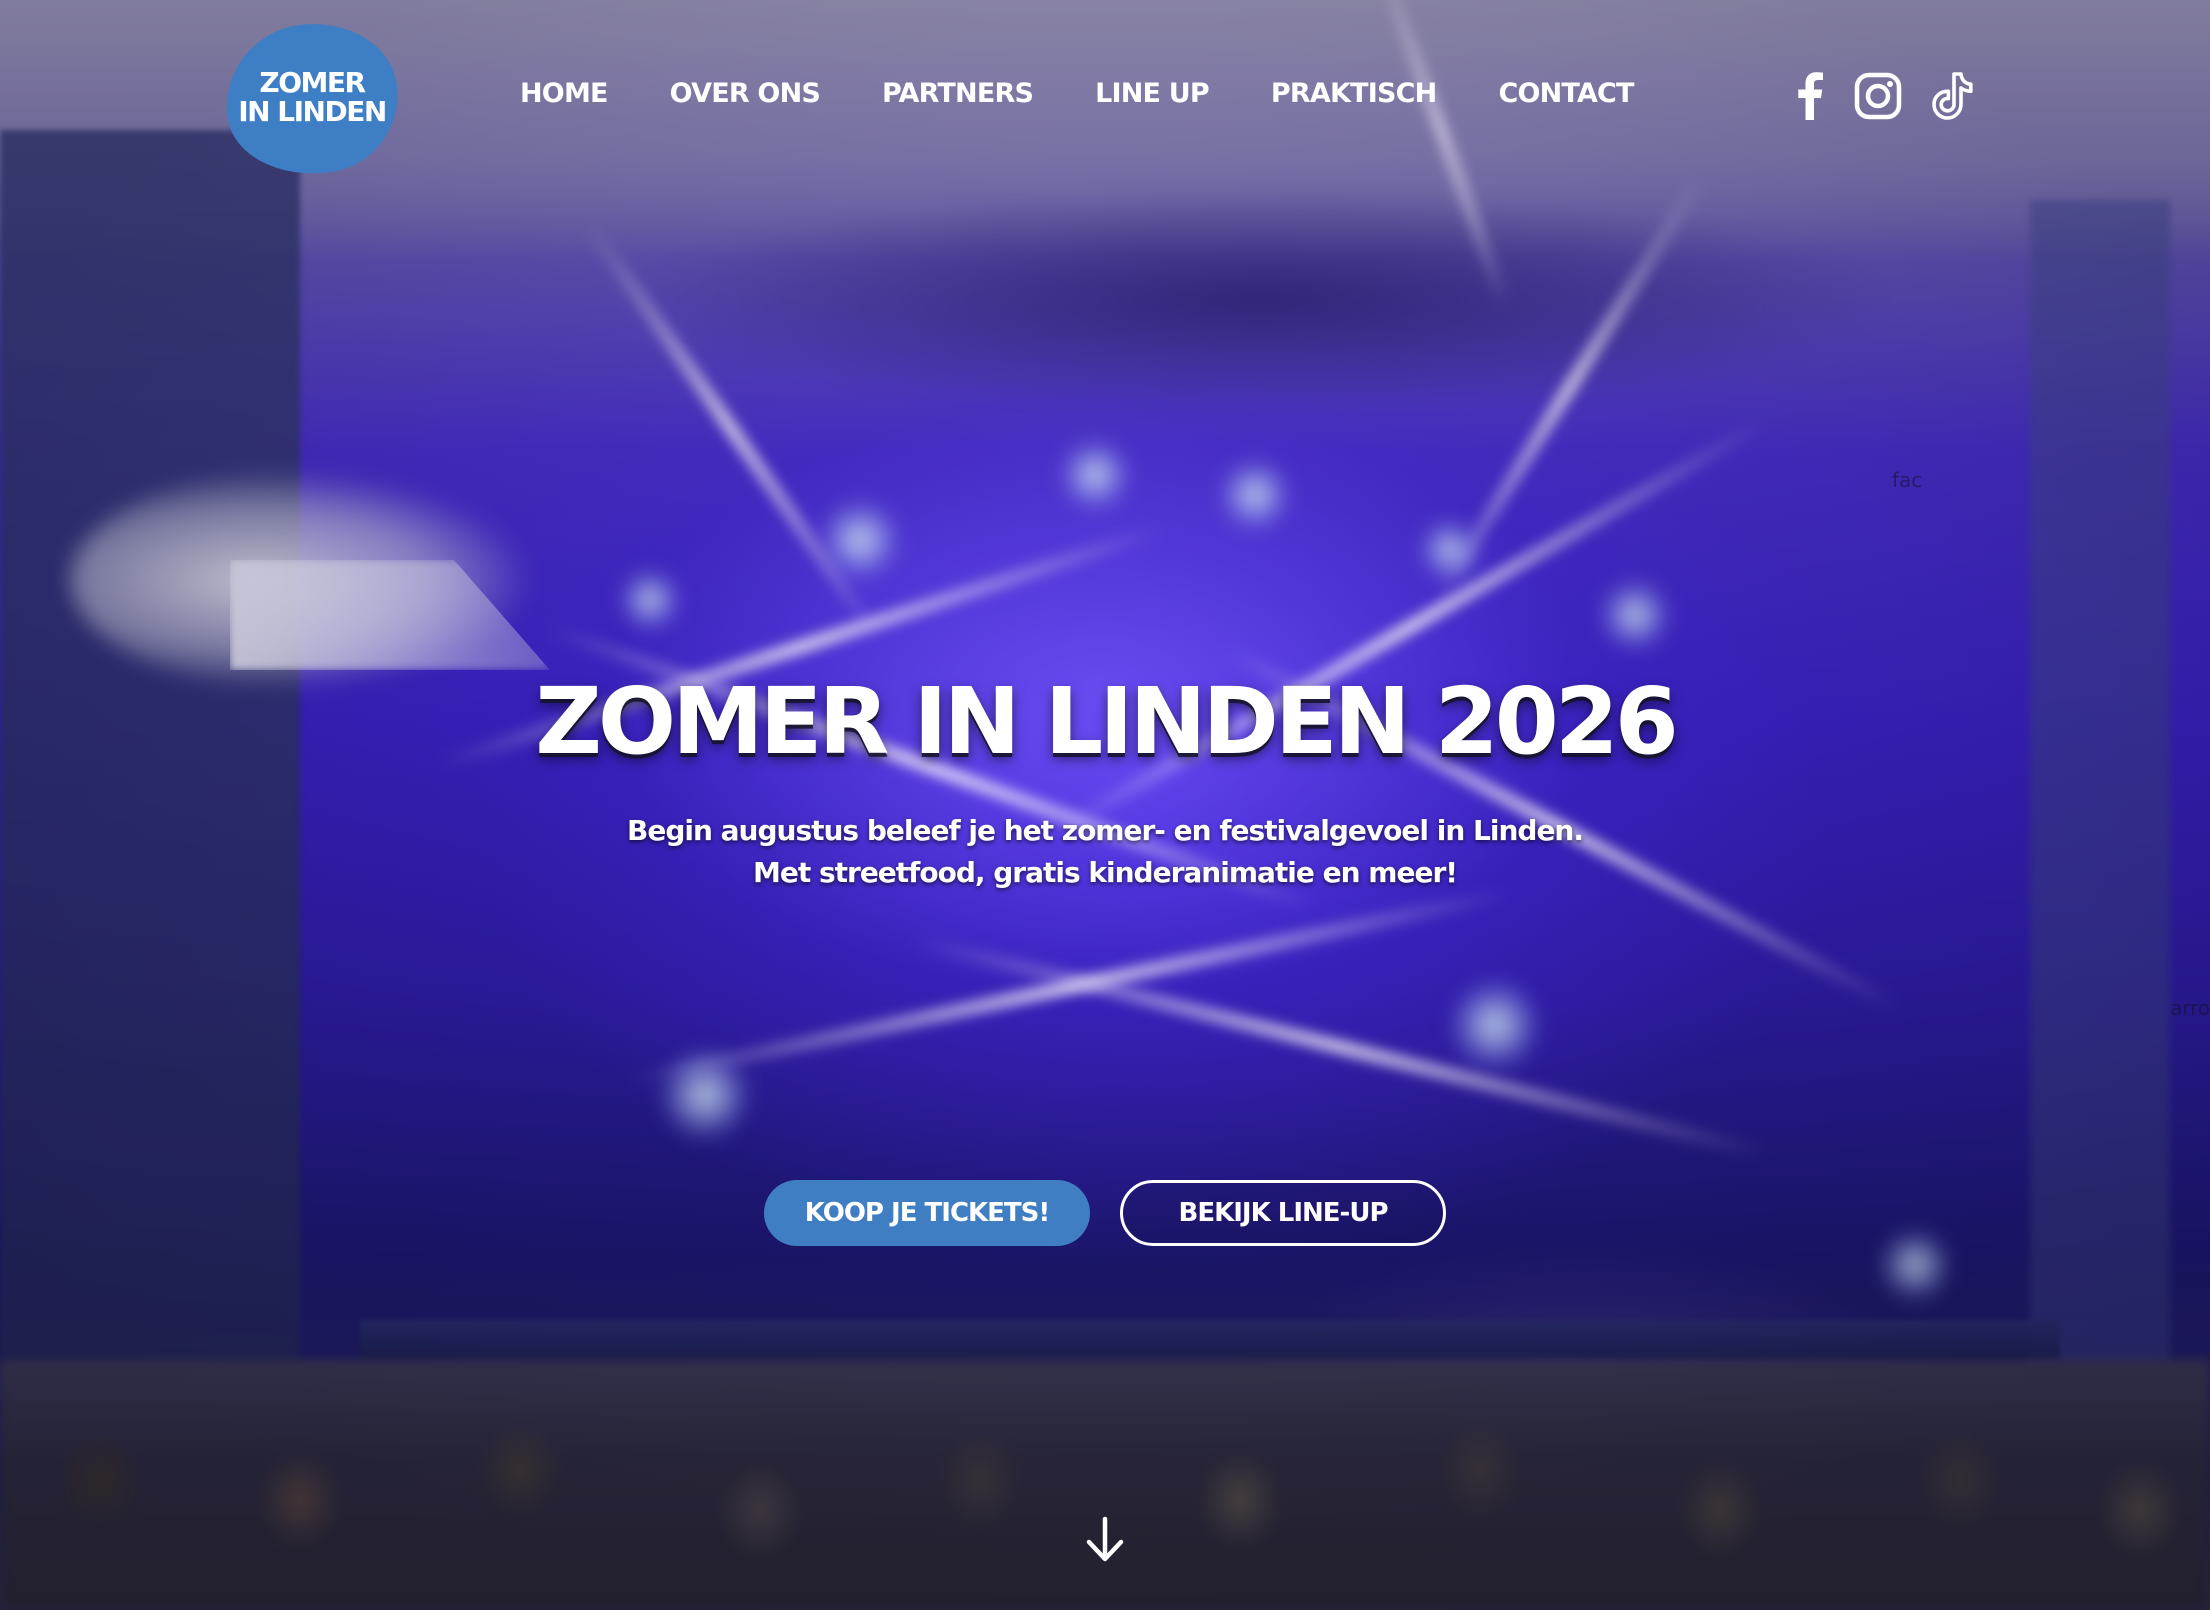  Describe the element at coordinates (1878, 96) in the screenshot. I see `instagram-icon` at that location.